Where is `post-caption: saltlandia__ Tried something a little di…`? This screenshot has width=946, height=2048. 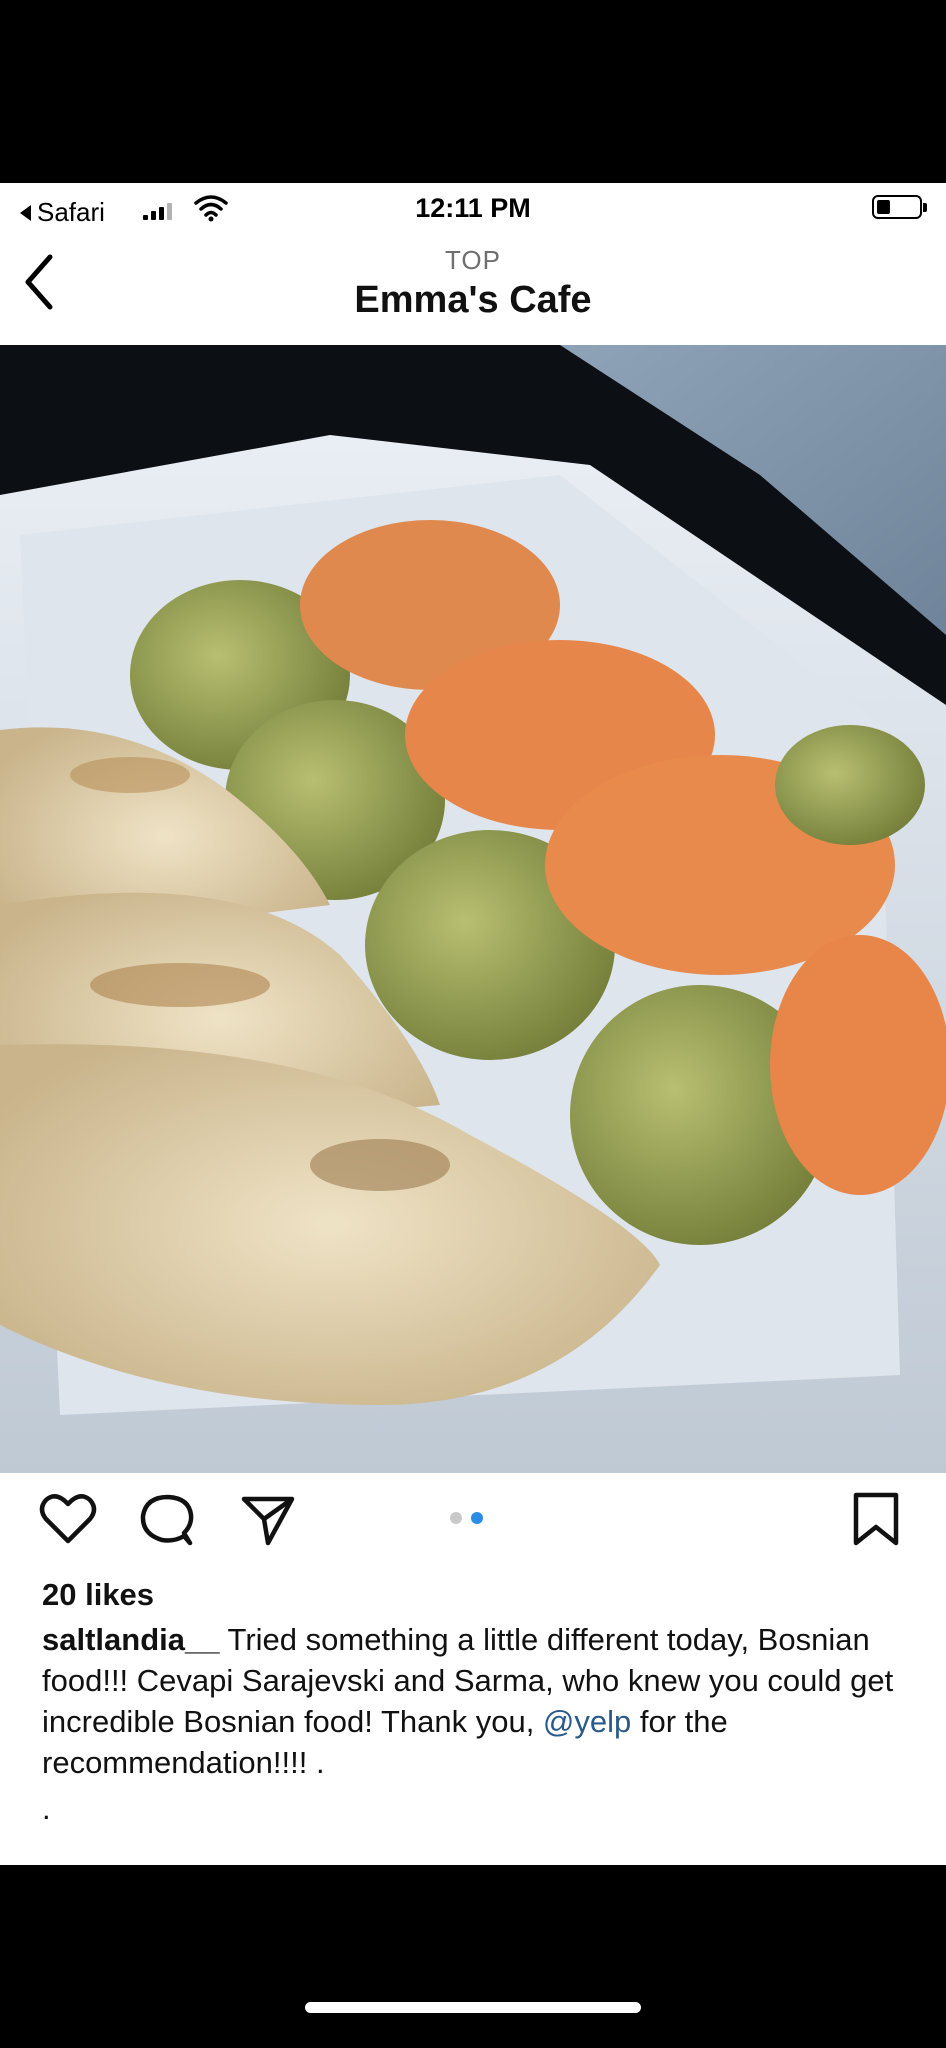
post-caption: saltlandia__ Tried something a little di… is located at coordinates (472, 1701).